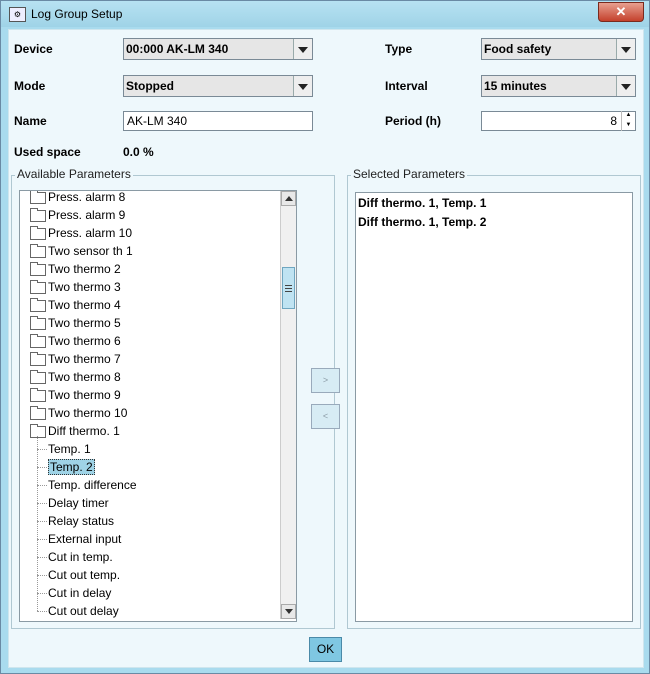 The width and height of the screenshot is (650, 674). What do you see at coordinates (84, 341) in the screenshot?
I see `tree-folder-label: Two thermo 6` at bounding box center [84, 341].